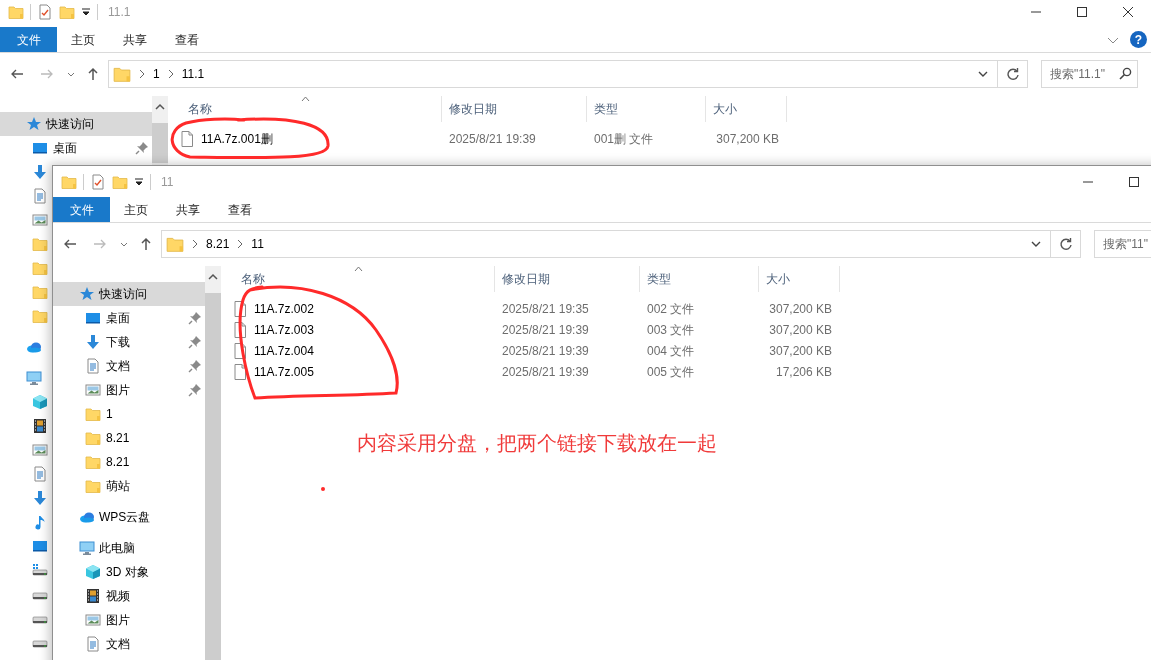  I want to click on refresh-icon, so click(1012, 74).